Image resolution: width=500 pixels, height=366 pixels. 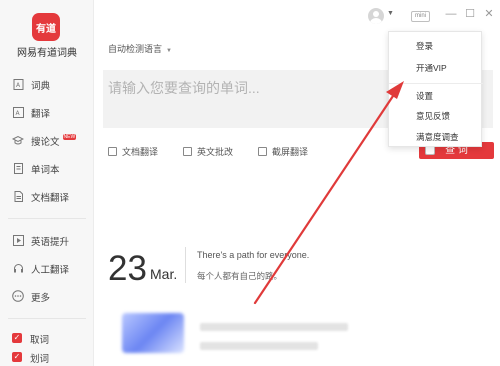 What do you see at coordinates (18, 168) in the screenshot?
I see `notebook-icon` at bounding box center [18, 168].